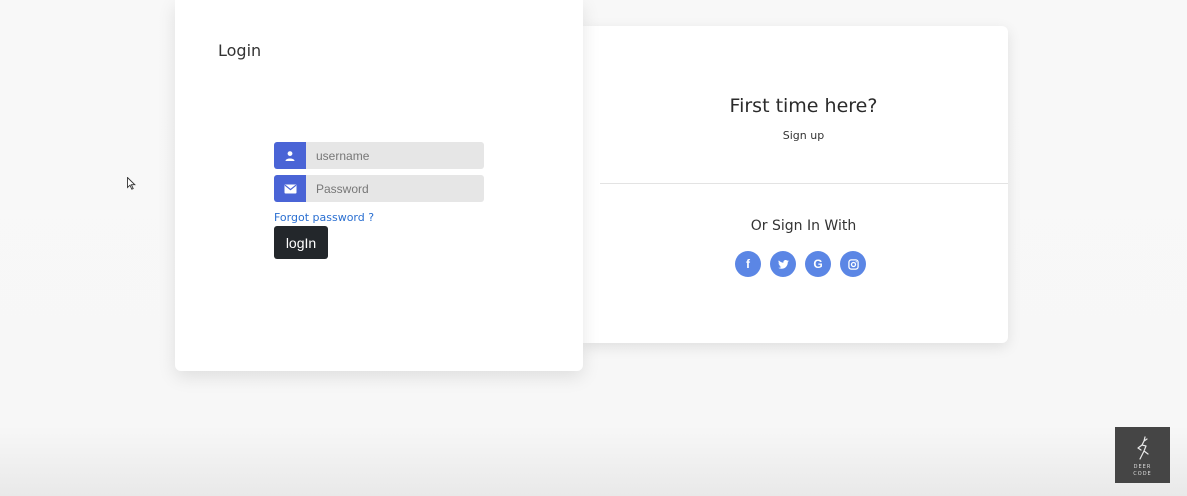  Describe the element at coordinates (800, 264) in the screenshot. I see `social-buttons: f G` at that location.